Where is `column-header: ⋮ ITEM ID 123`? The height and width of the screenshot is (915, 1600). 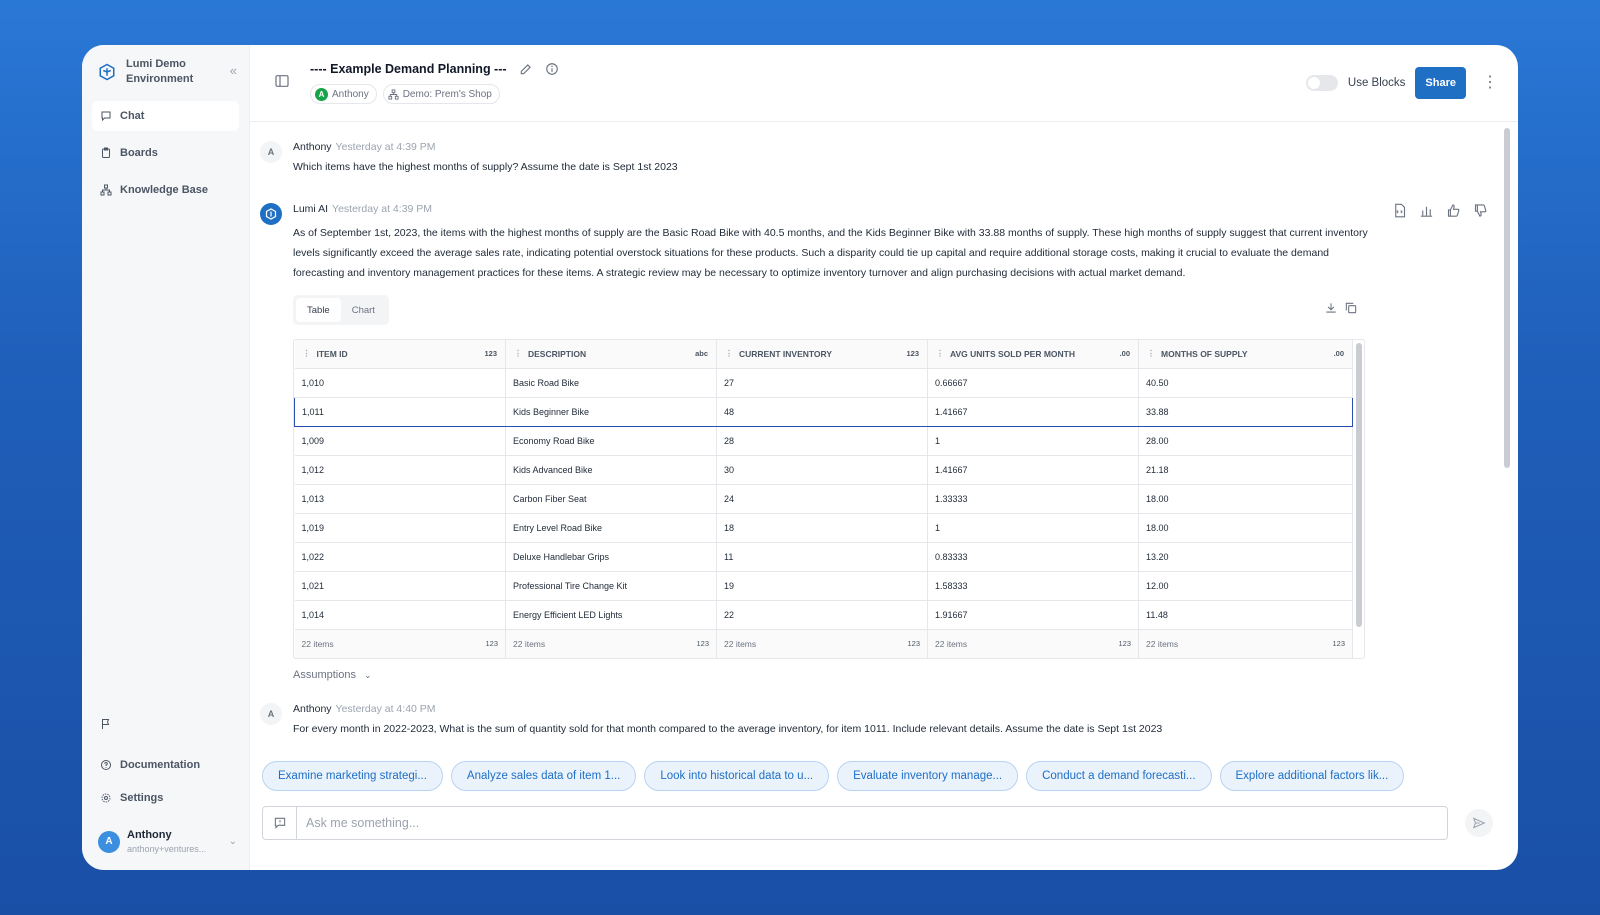
column-header: ⋮ ITEM ID 123 is located at coordinates (400, 354).